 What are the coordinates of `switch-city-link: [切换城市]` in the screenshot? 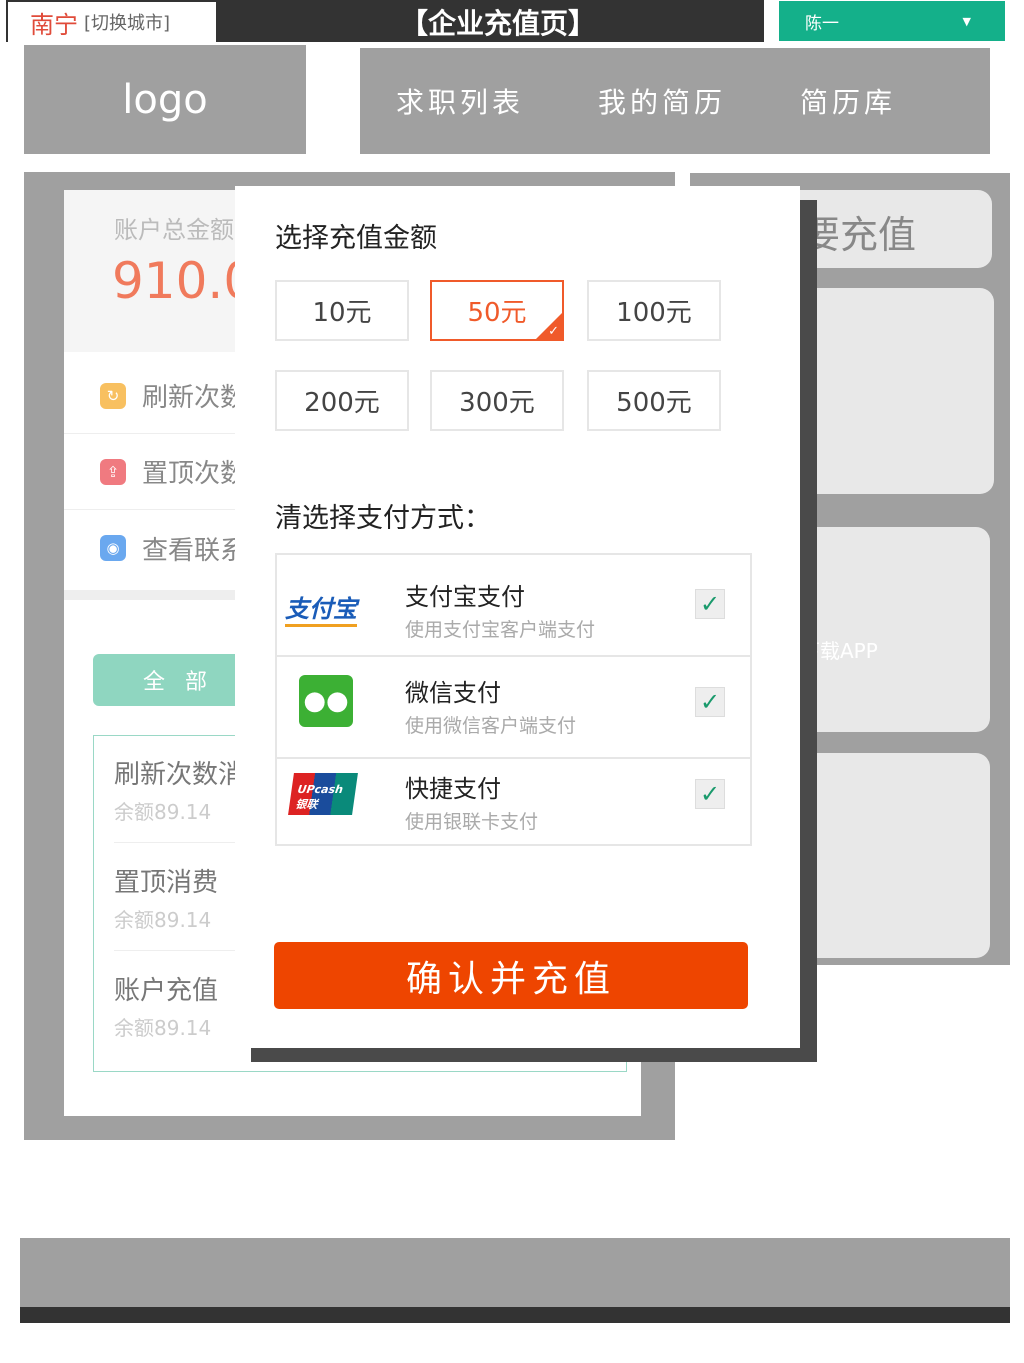 It's located at (127, 22).